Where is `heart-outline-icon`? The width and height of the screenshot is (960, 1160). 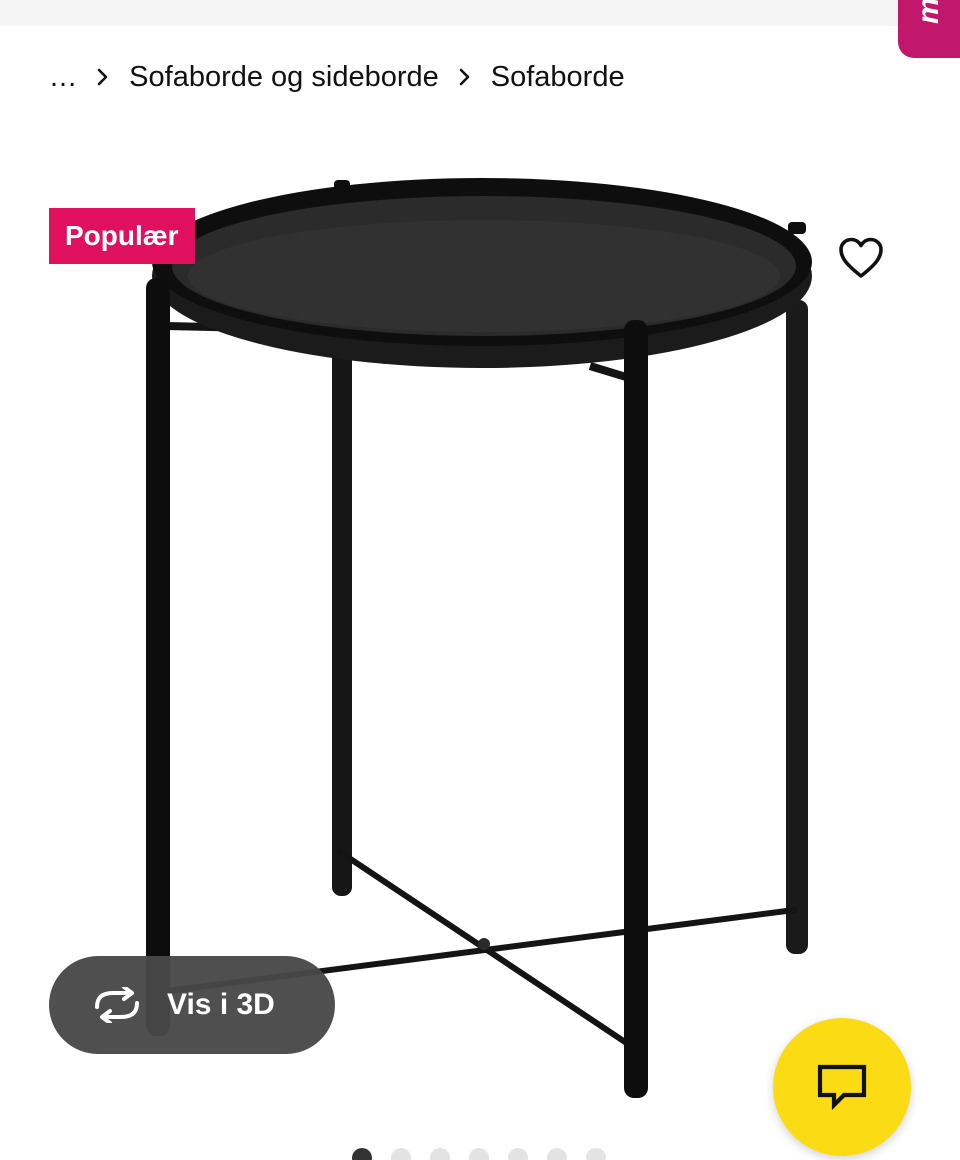 heart-outline-icon is located at coordinates (861, 257).